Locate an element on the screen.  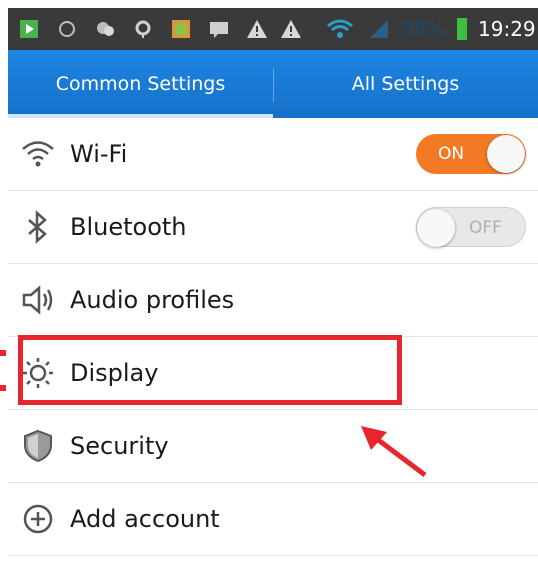
app-icon is located at coordinates (29, 29).